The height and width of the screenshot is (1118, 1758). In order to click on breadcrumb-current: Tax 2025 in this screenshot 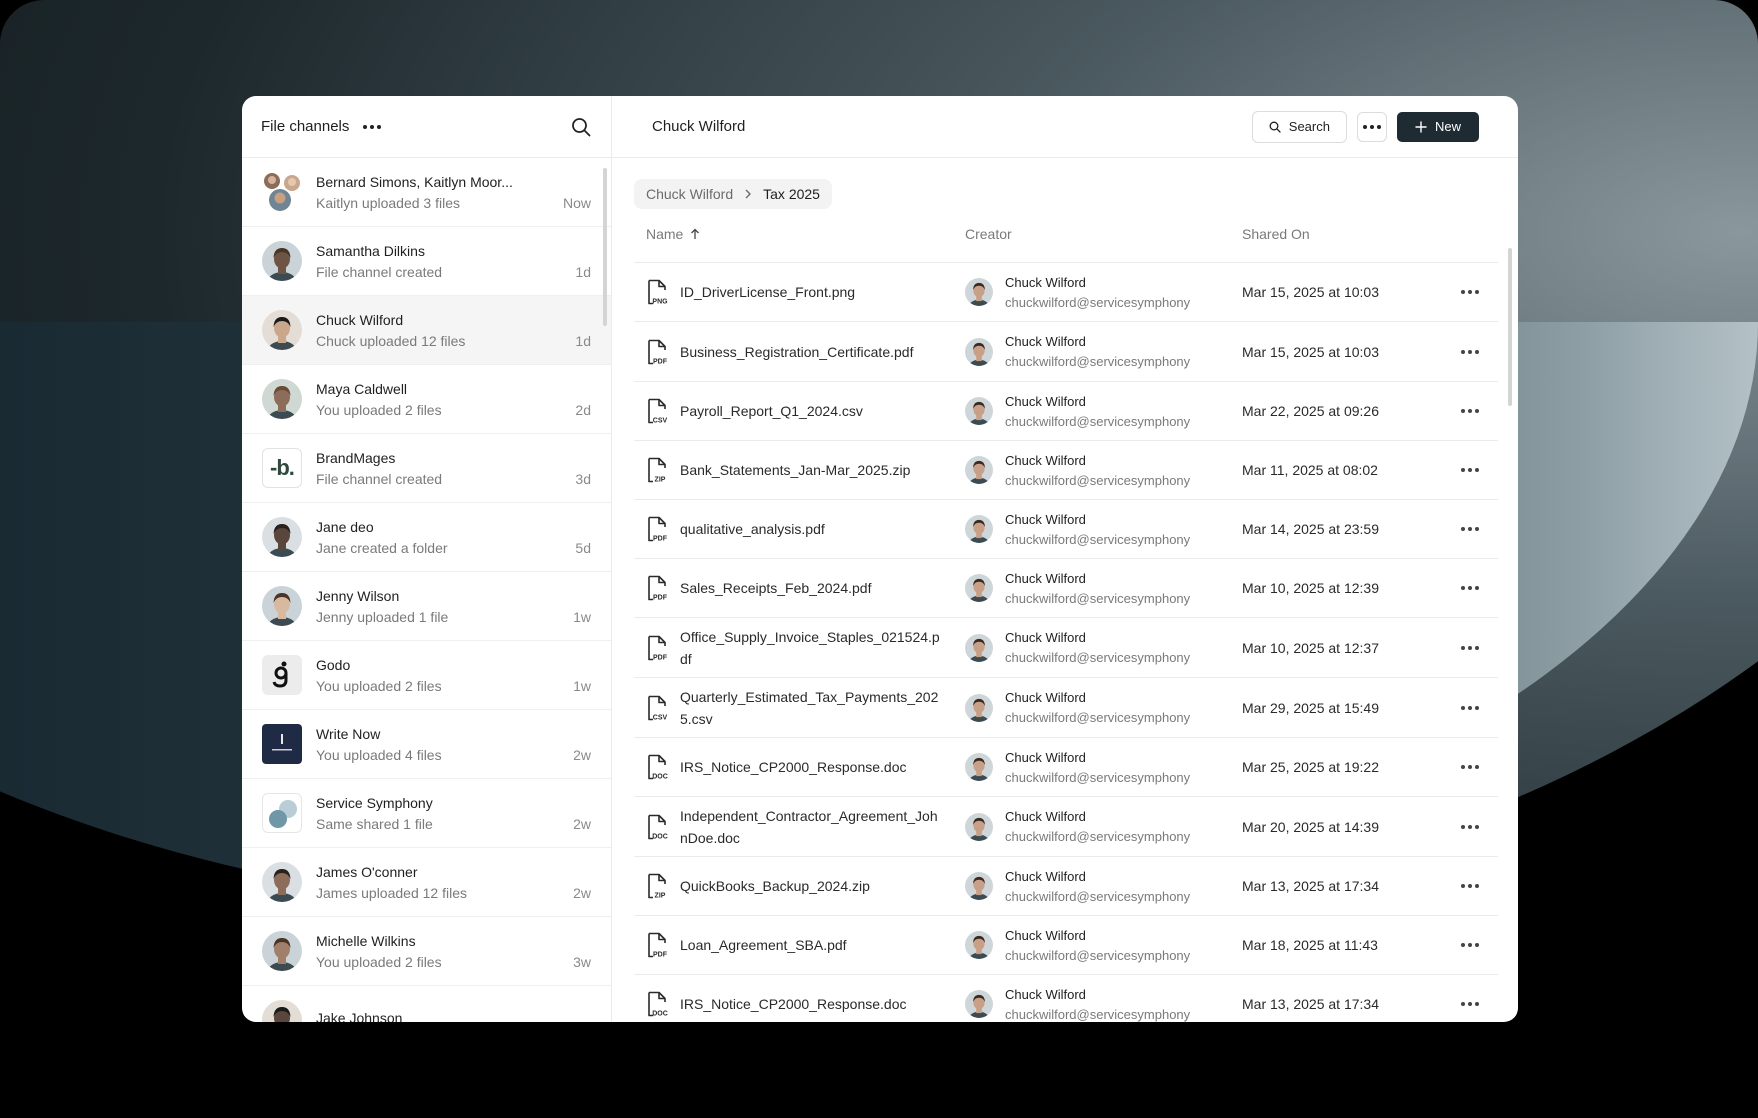, I will do `click(791, 194)`.